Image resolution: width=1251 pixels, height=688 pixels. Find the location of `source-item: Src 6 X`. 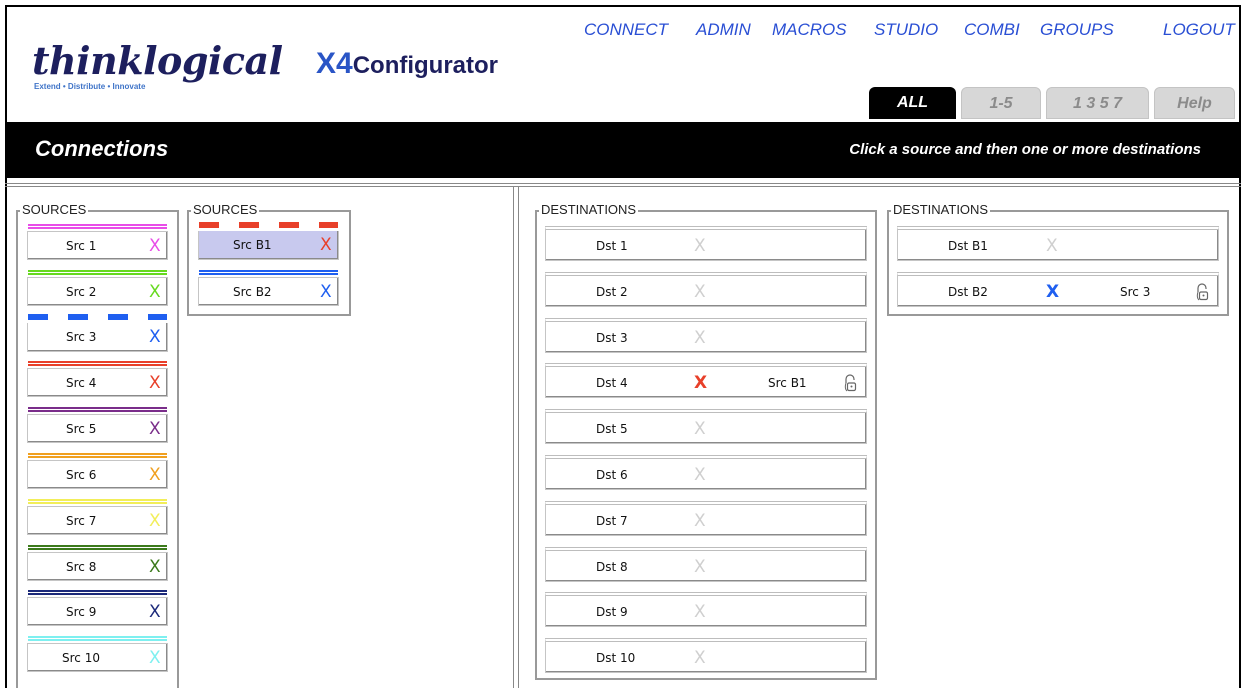

source-item: Src 6 X is located at coordinates (97, 471).